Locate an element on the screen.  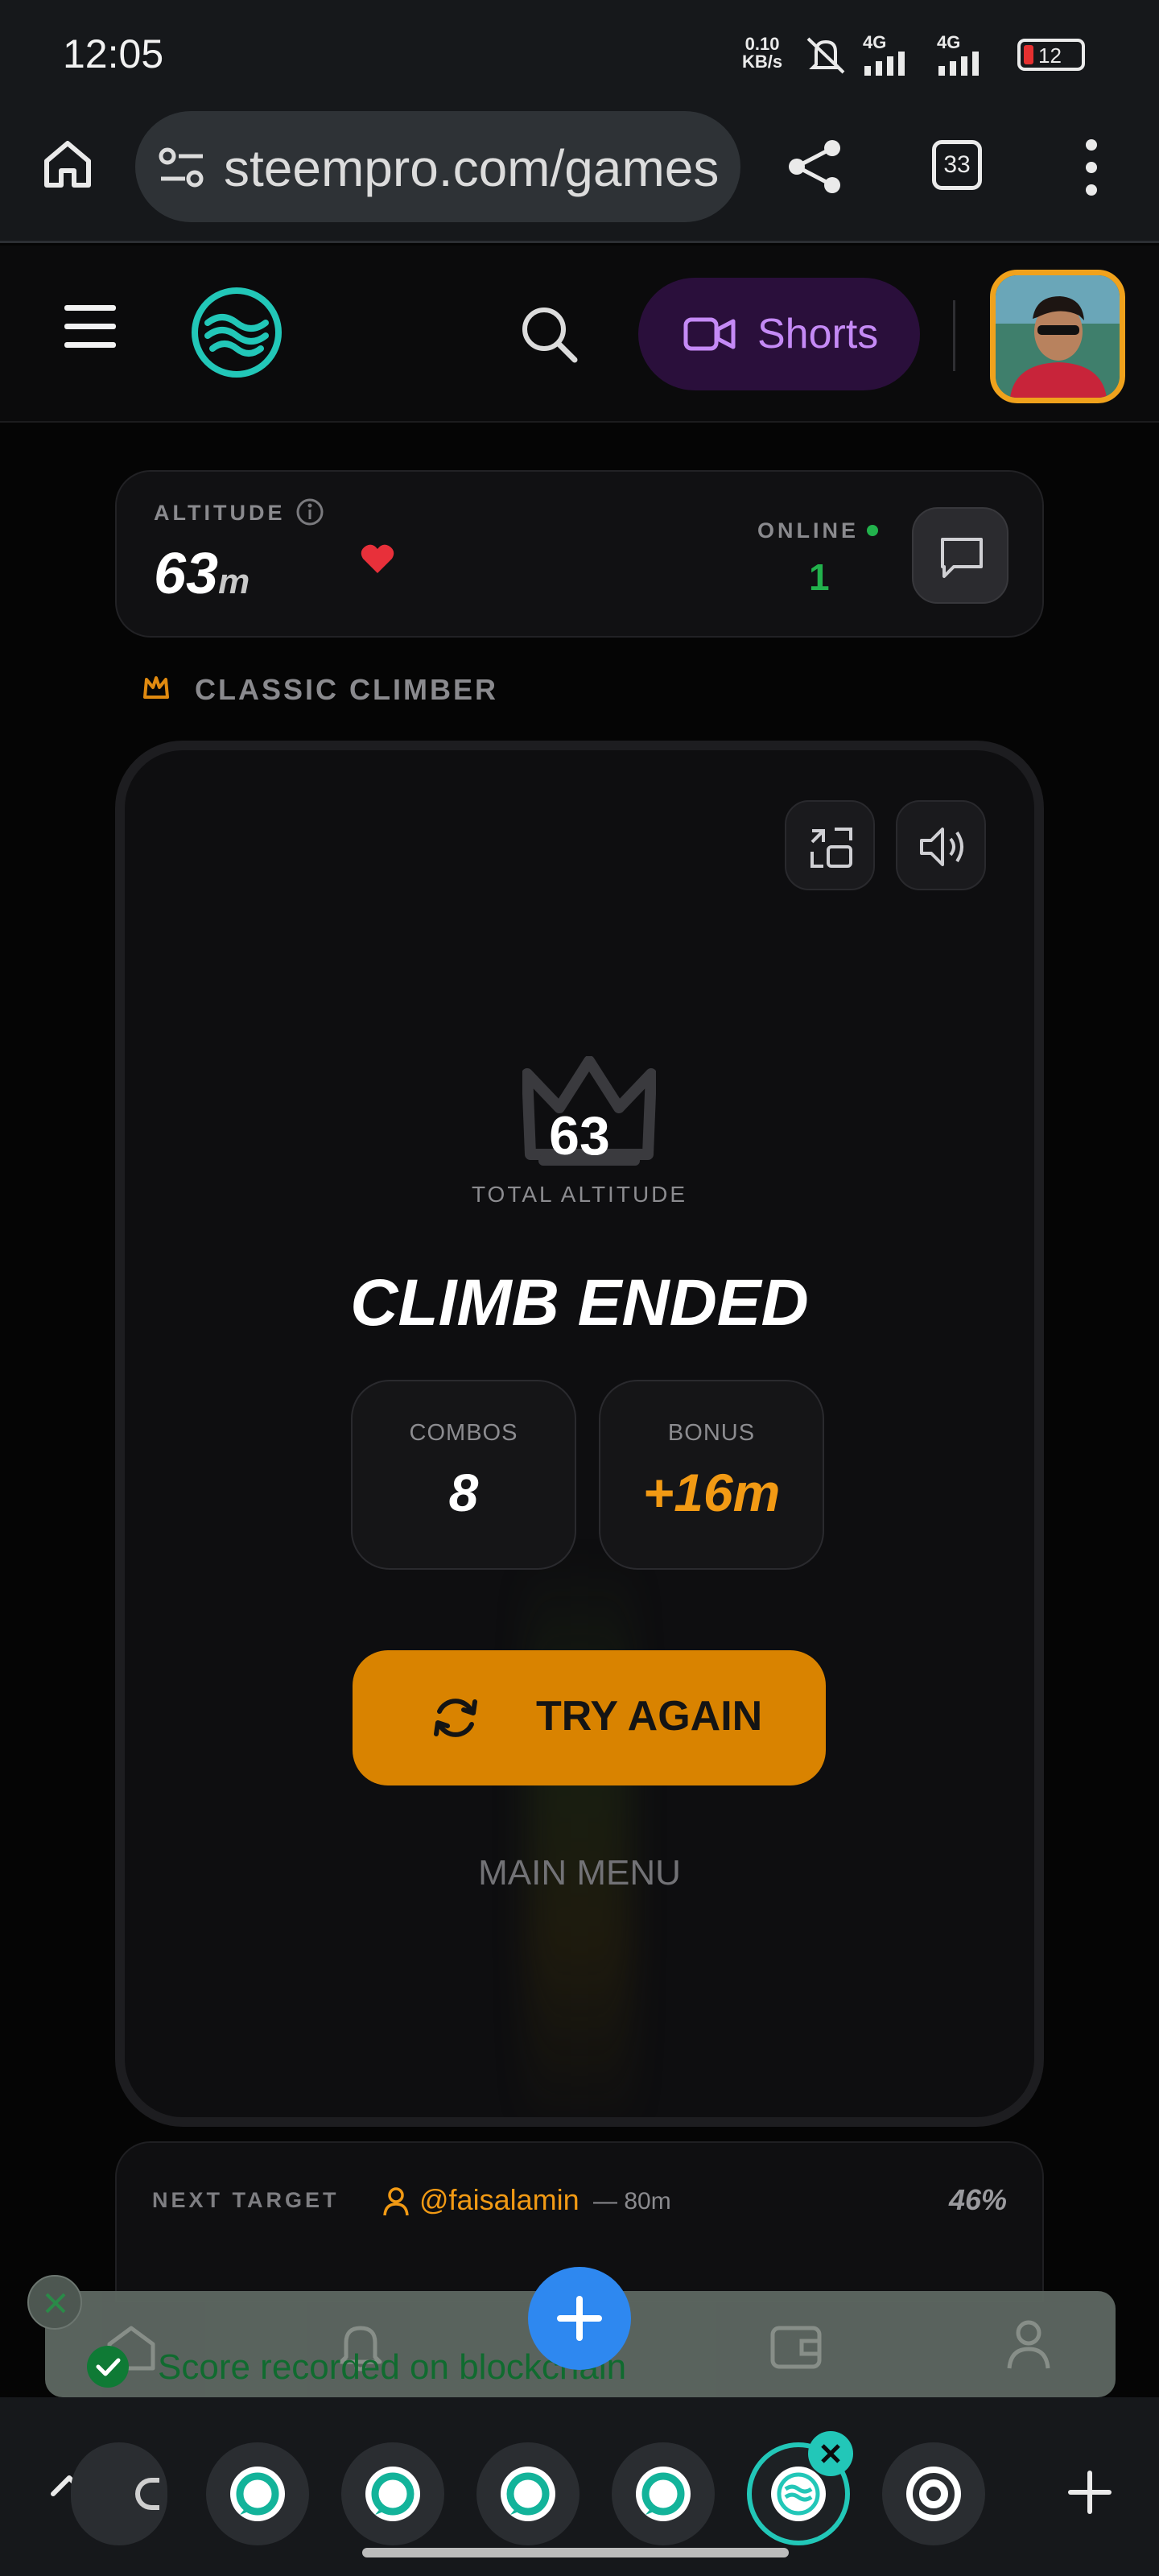
site-header: Shorts is located at coordinates (579, 334).